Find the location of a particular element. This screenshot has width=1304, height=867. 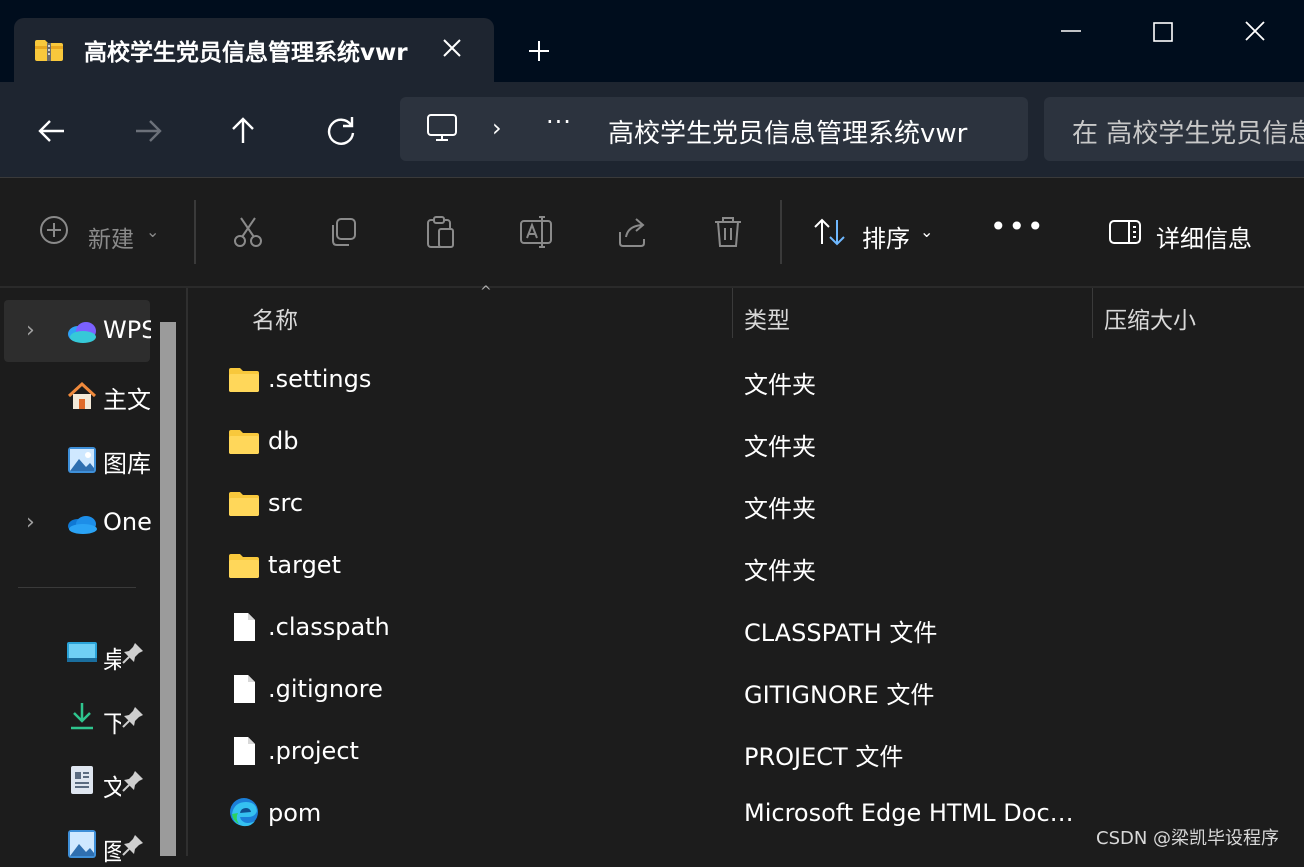

rename-button is located at coordinates (536, 232).